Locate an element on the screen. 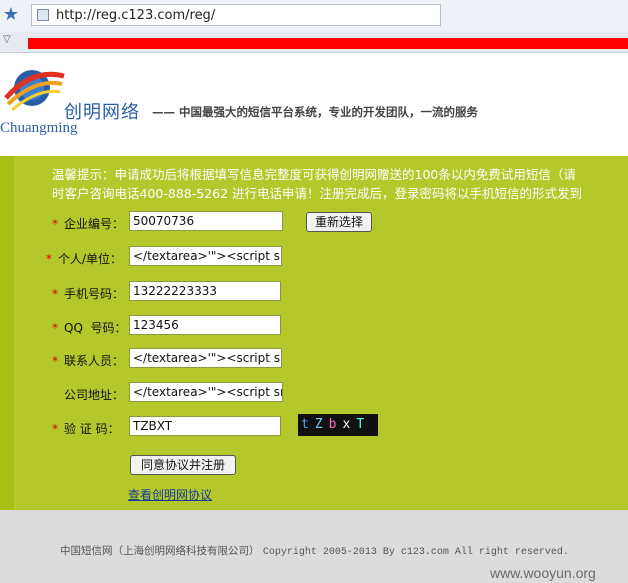 The height and width of the screenshot is (583, 628). chevron-down-icon: ▽ is located at coordinates (7, 39).